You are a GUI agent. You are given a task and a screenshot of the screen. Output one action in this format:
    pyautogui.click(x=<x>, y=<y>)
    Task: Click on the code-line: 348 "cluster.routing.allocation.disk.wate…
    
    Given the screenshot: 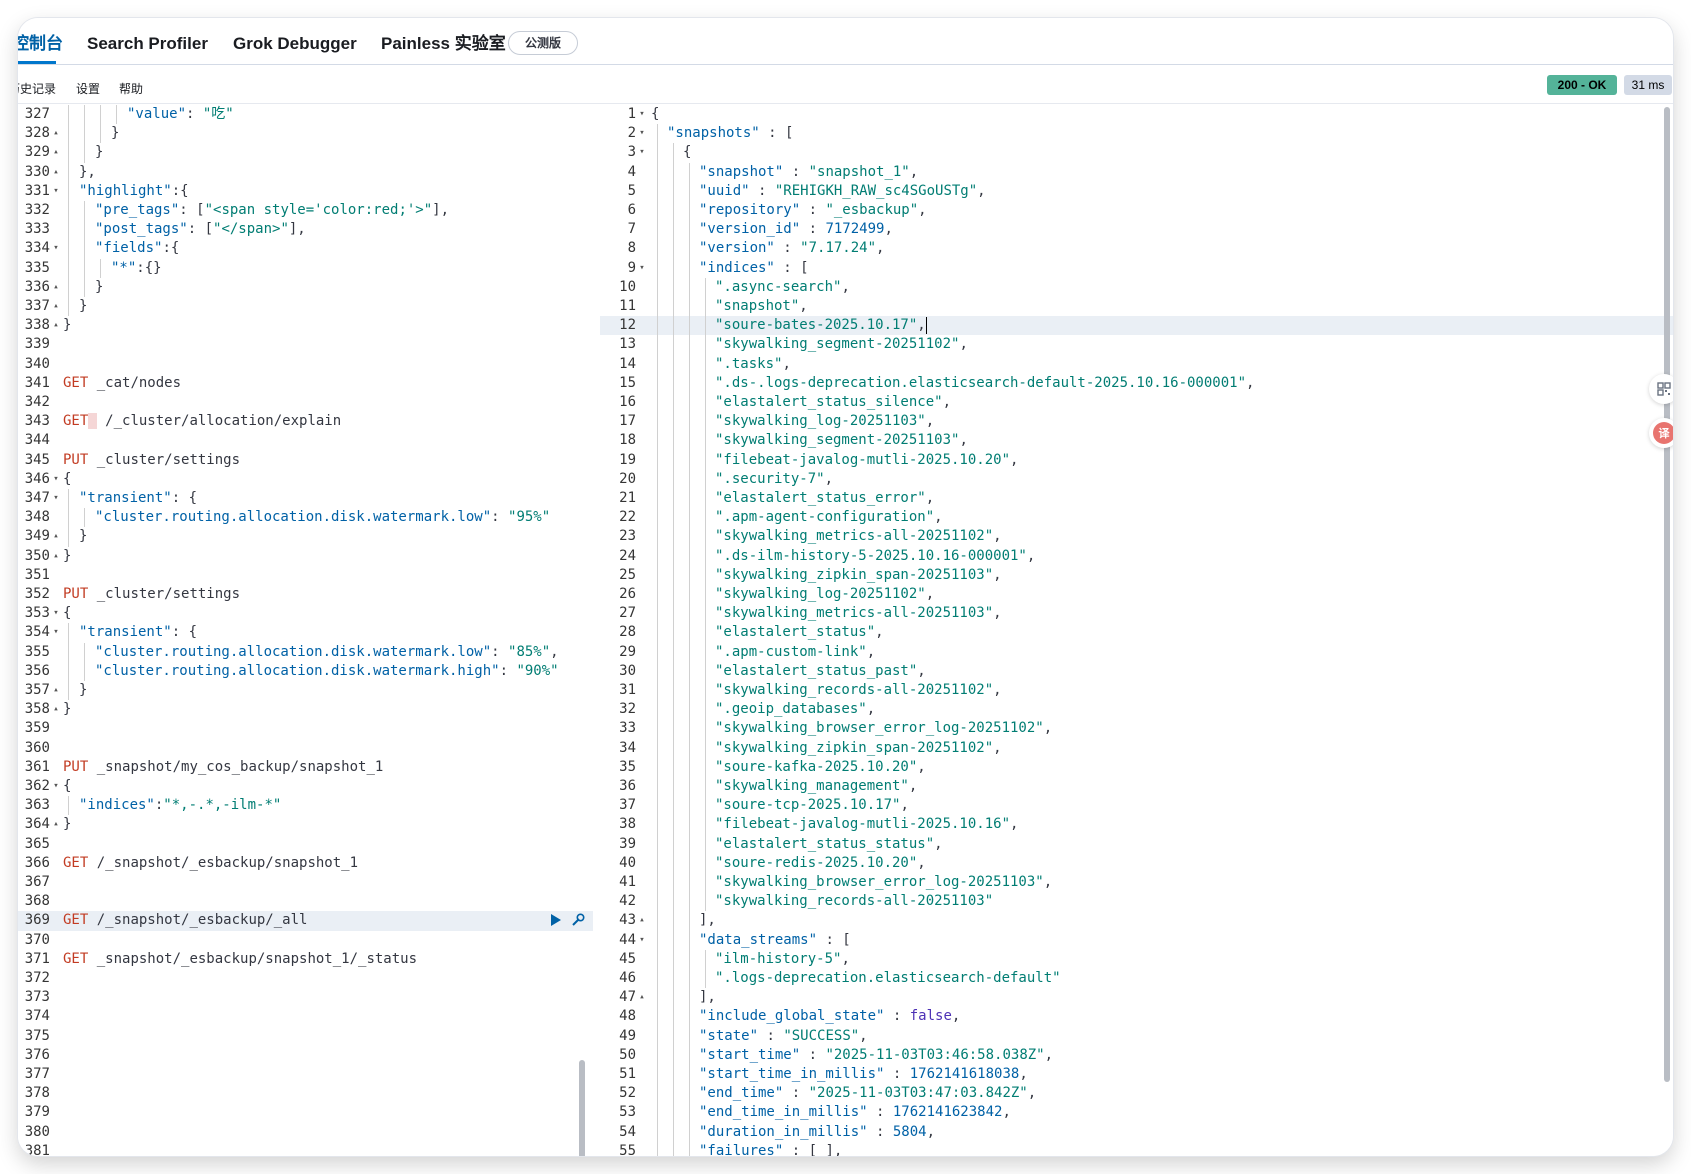 What is the action you would take?
    pyautogui.click(x=305, y=518)
    